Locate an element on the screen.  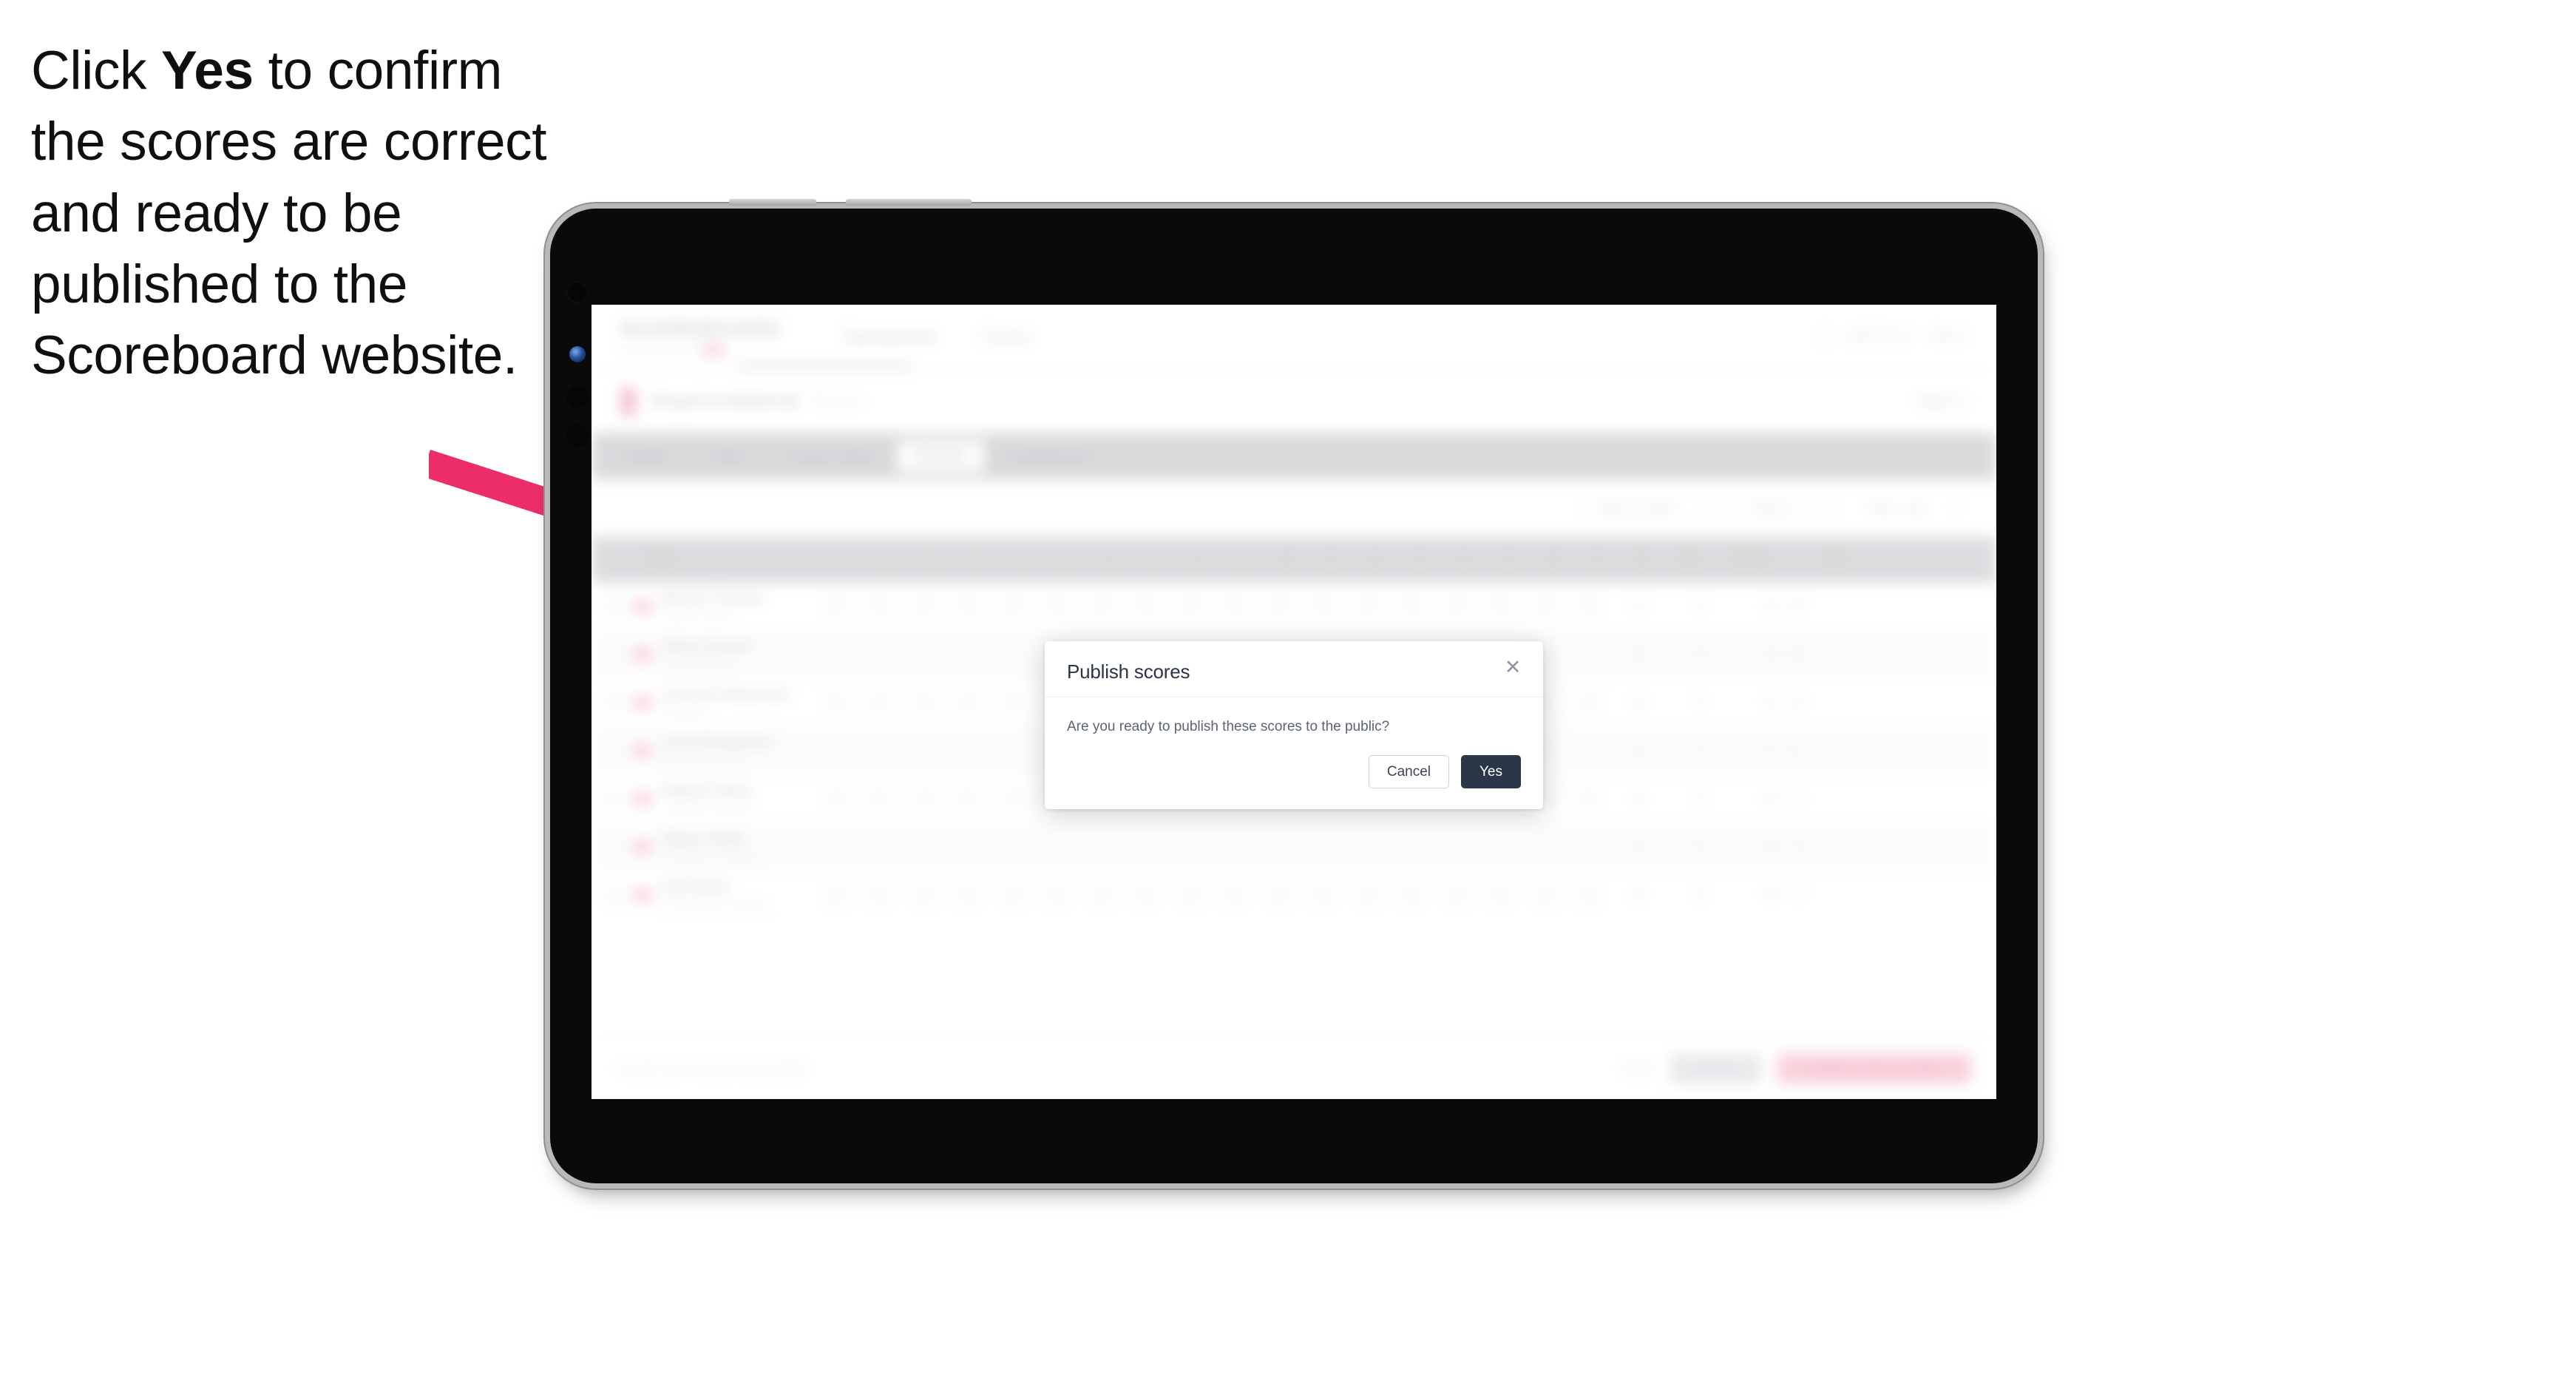
dialog-title: Publish scores is located at coordinates (1128, 671).